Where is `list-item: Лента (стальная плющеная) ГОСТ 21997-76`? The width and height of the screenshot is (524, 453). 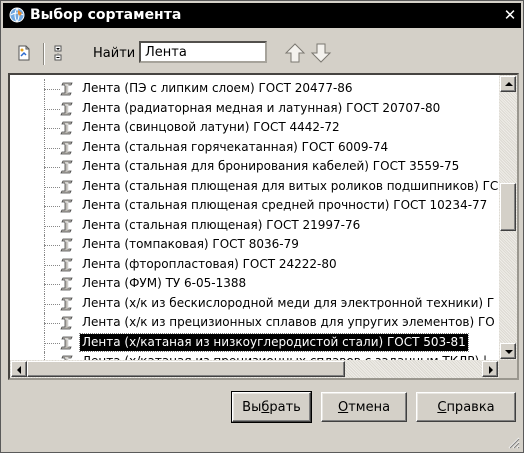 list-item: Лента (стальная плющеная) ГОСТ 21997-76 is located at coordinates (255, 225).